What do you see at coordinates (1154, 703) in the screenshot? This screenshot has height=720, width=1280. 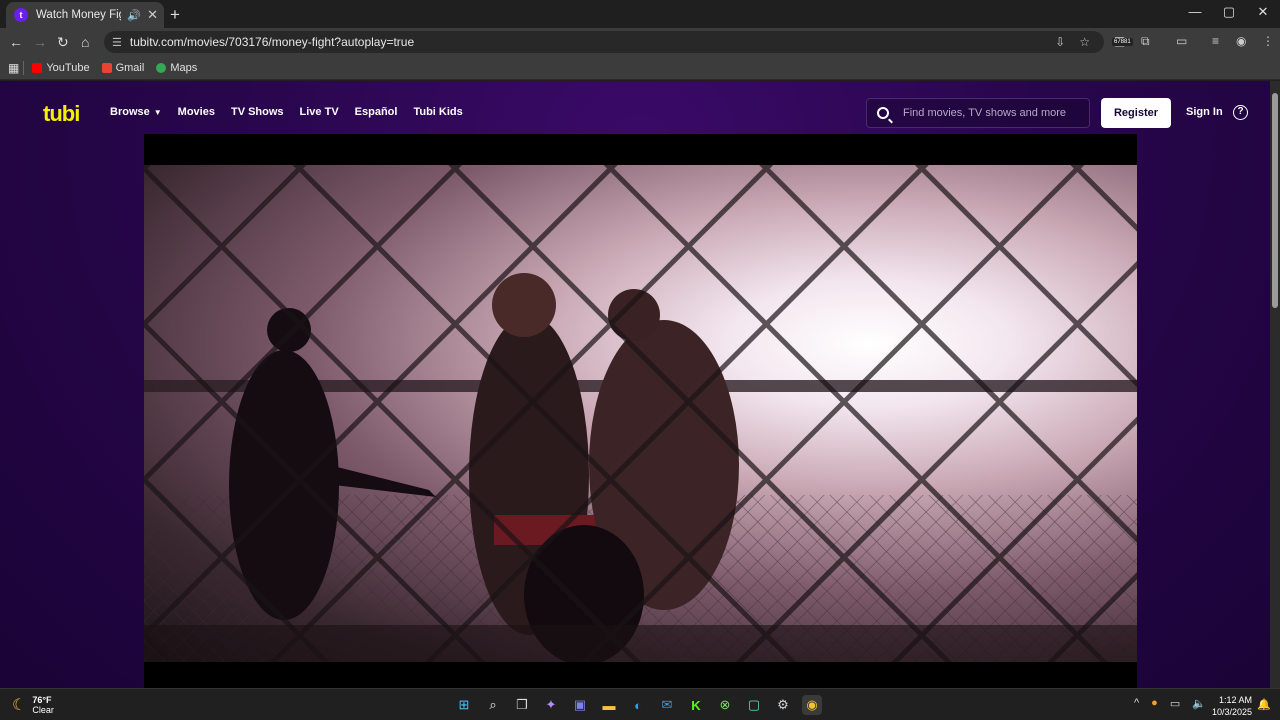 I see `microphone-icon: ●` at bounding box center [1154, 703].